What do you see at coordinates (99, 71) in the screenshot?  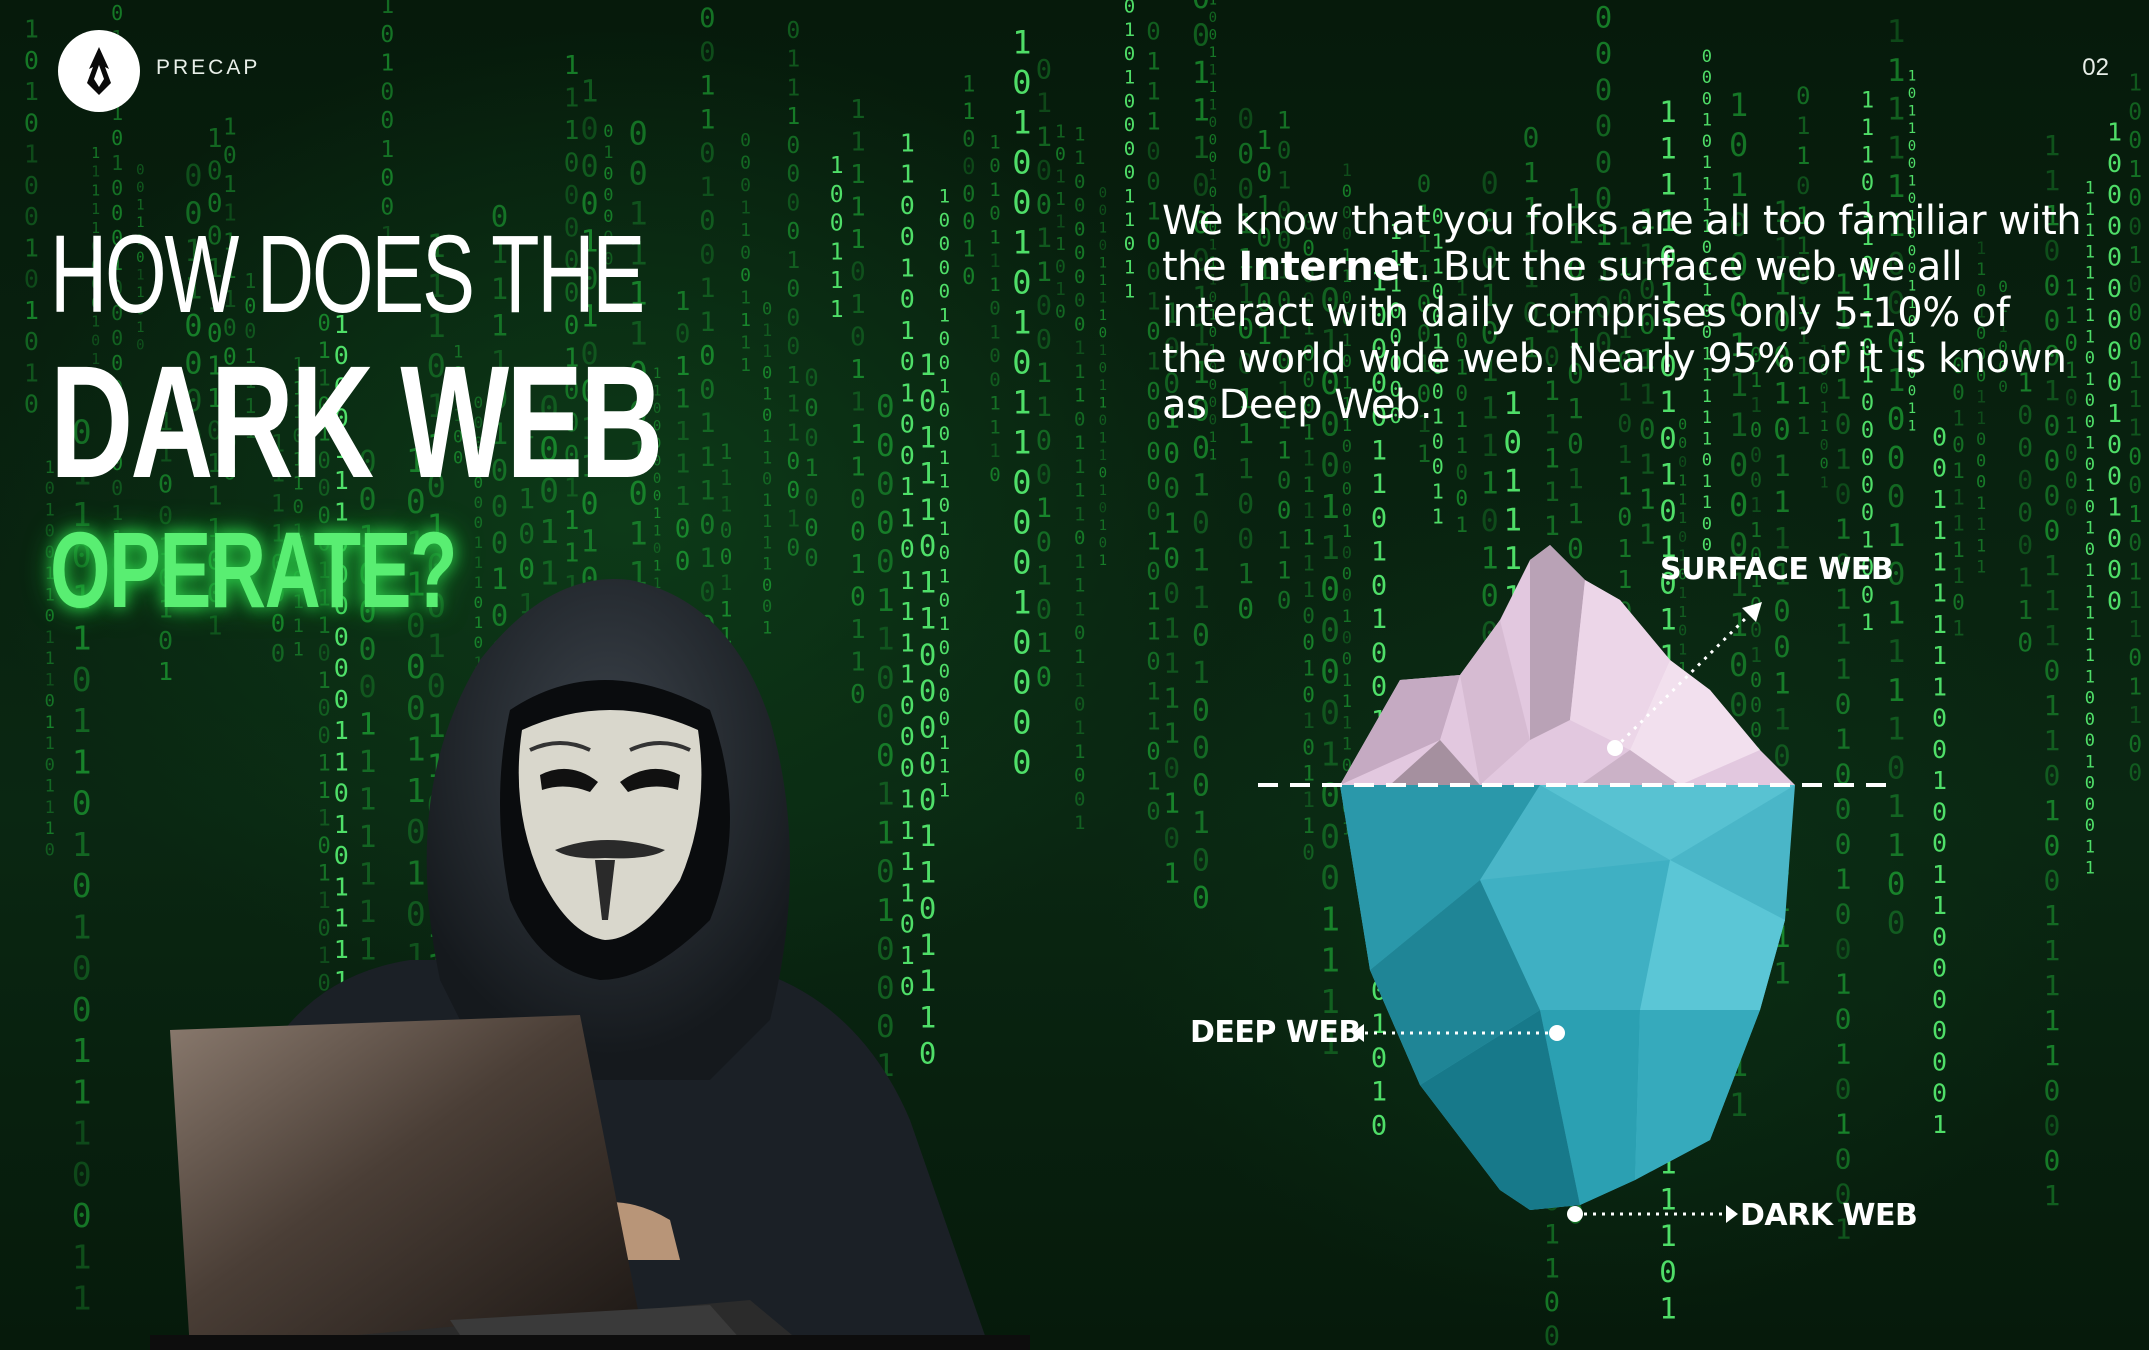 I see `brand-logo` at bounding box center [99, 71].